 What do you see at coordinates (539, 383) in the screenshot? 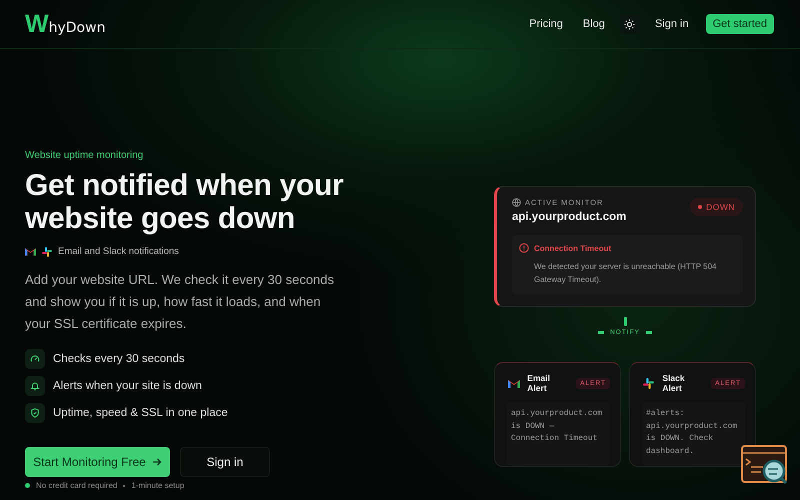
I see `alert-title: Email Alert` at bounding box center [539, 383].